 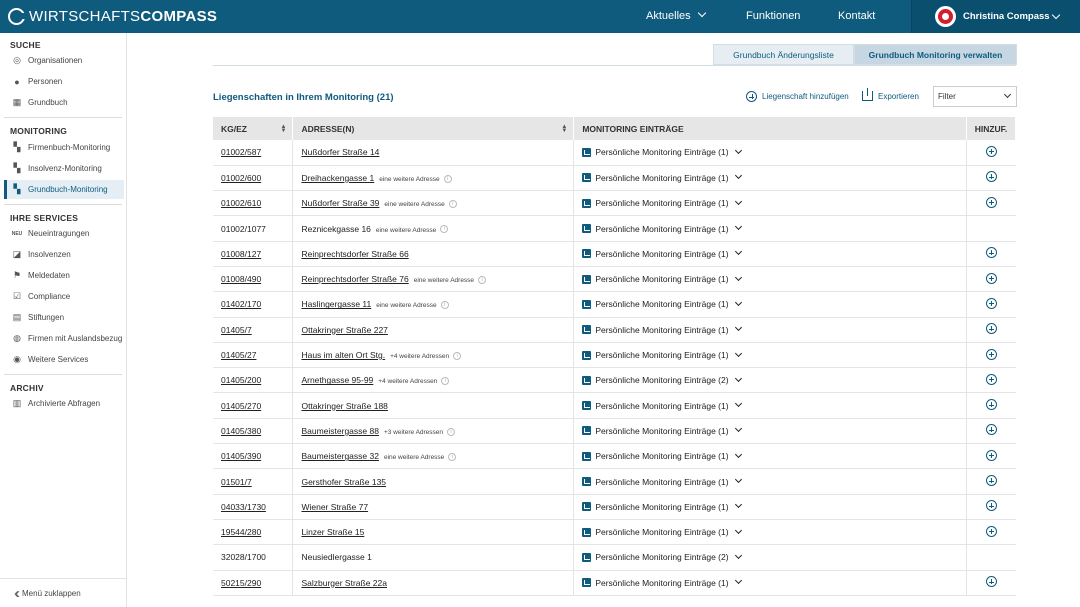 I want to click on kgez-link: 01002/600, so click(x=241, y=178).